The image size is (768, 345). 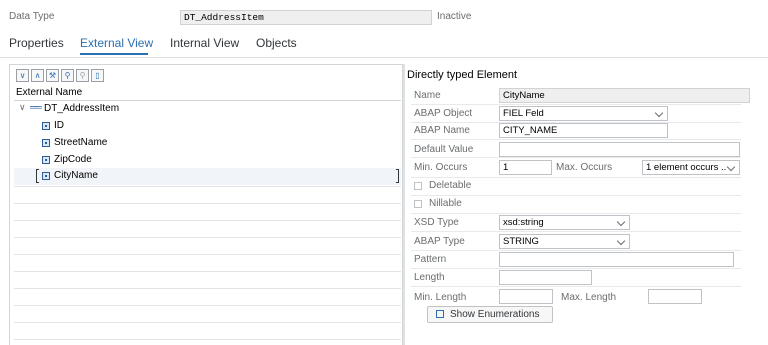 I want to click on name-label: Name, so click(x=427, y=95).